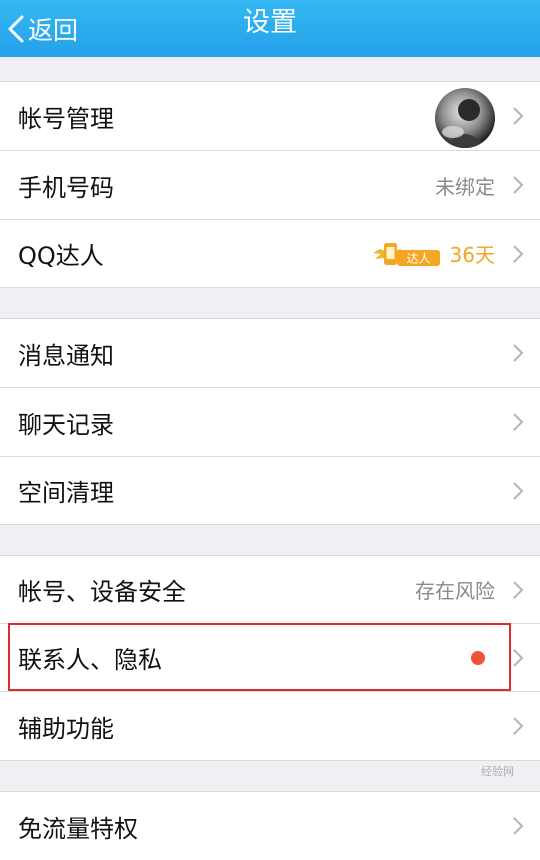 The height and width of the screenshot is (860, 540). I want to click on security-status-value: 存在风险, so click(455, 591).